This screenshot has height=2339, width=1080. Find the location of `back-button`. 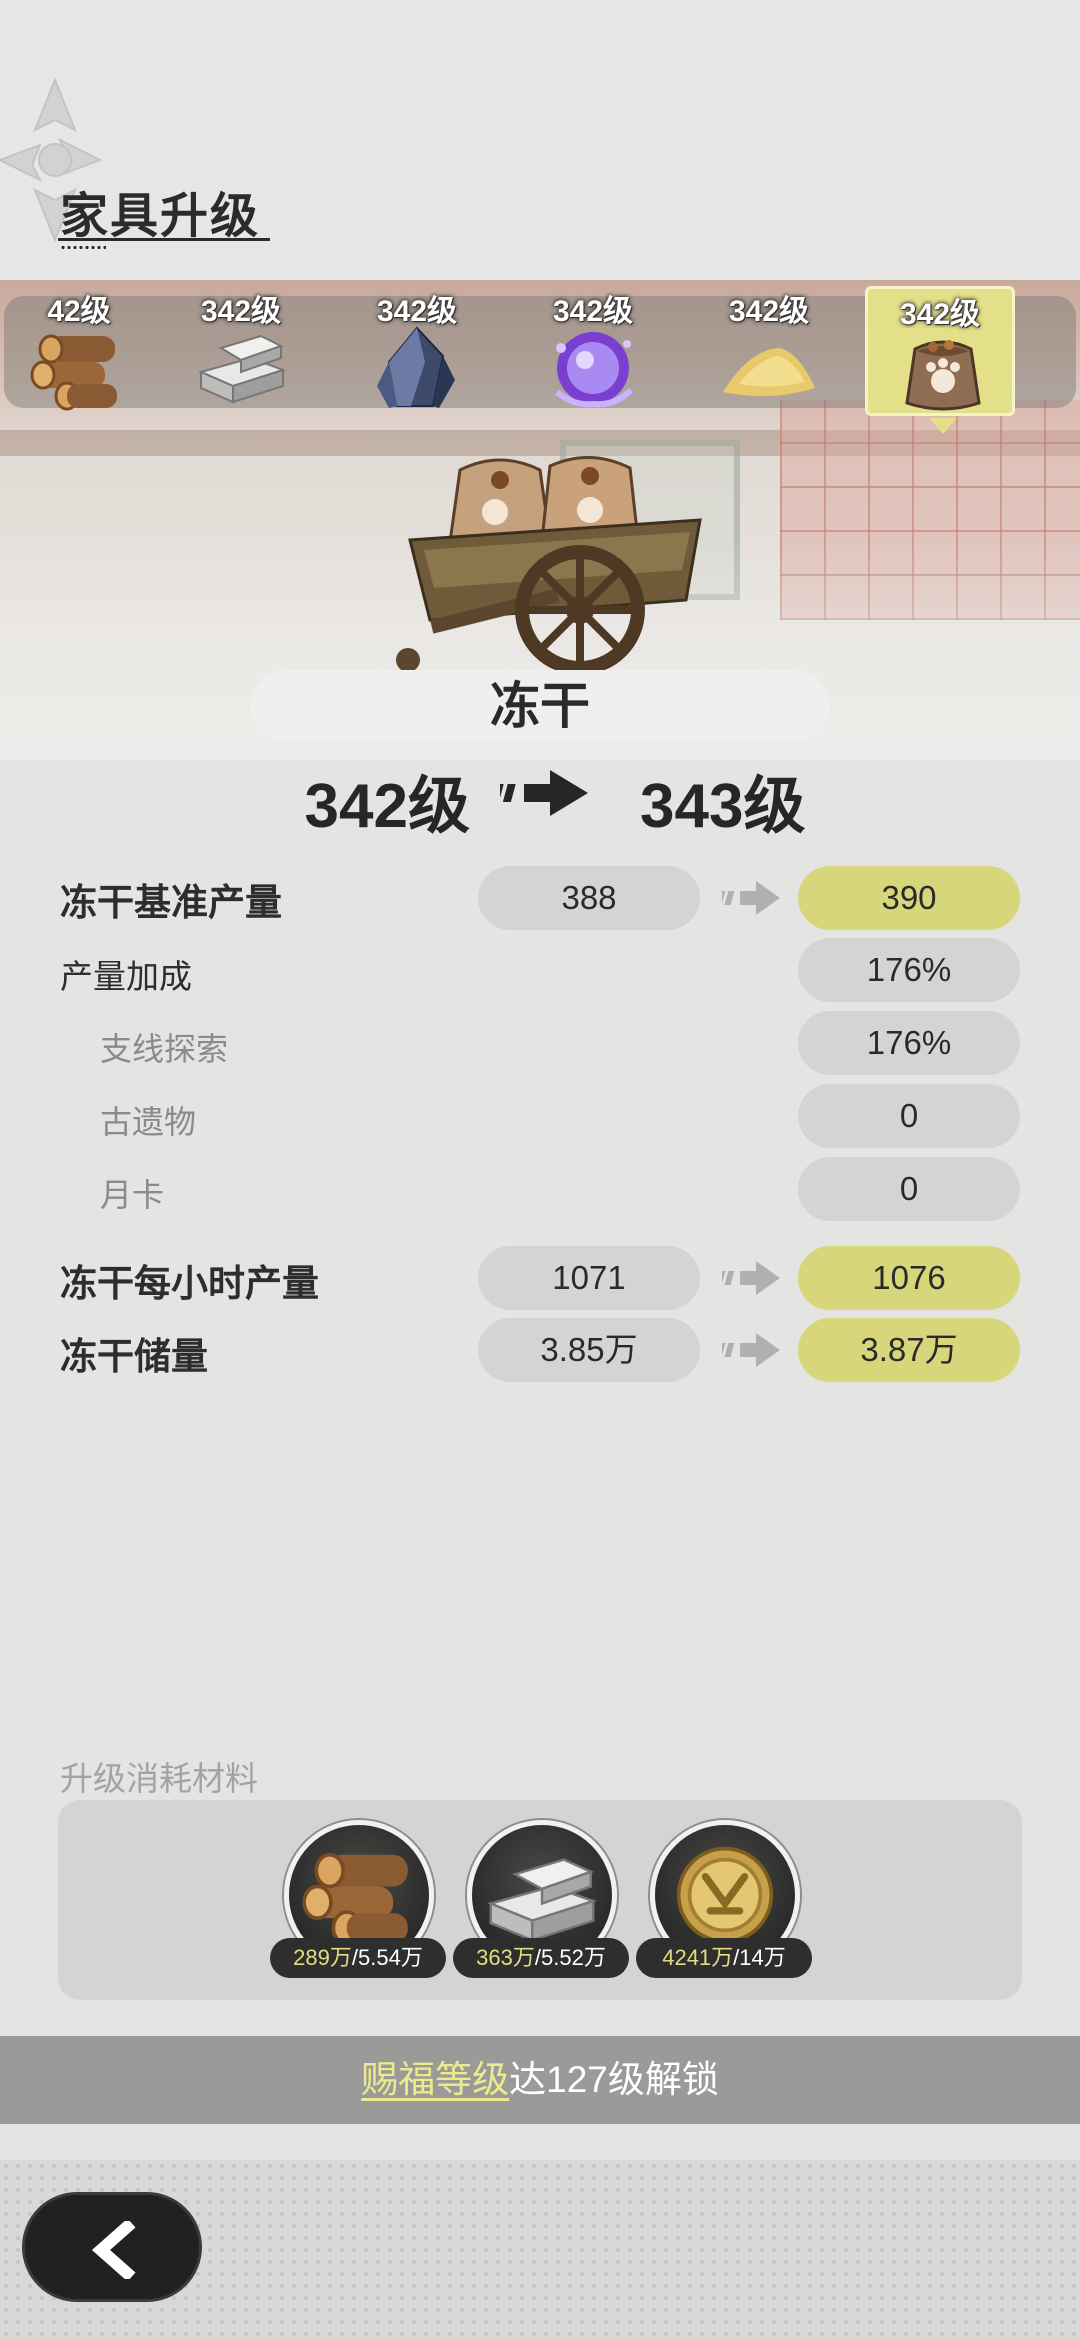

back-button is located at coordinates (112, 2247).